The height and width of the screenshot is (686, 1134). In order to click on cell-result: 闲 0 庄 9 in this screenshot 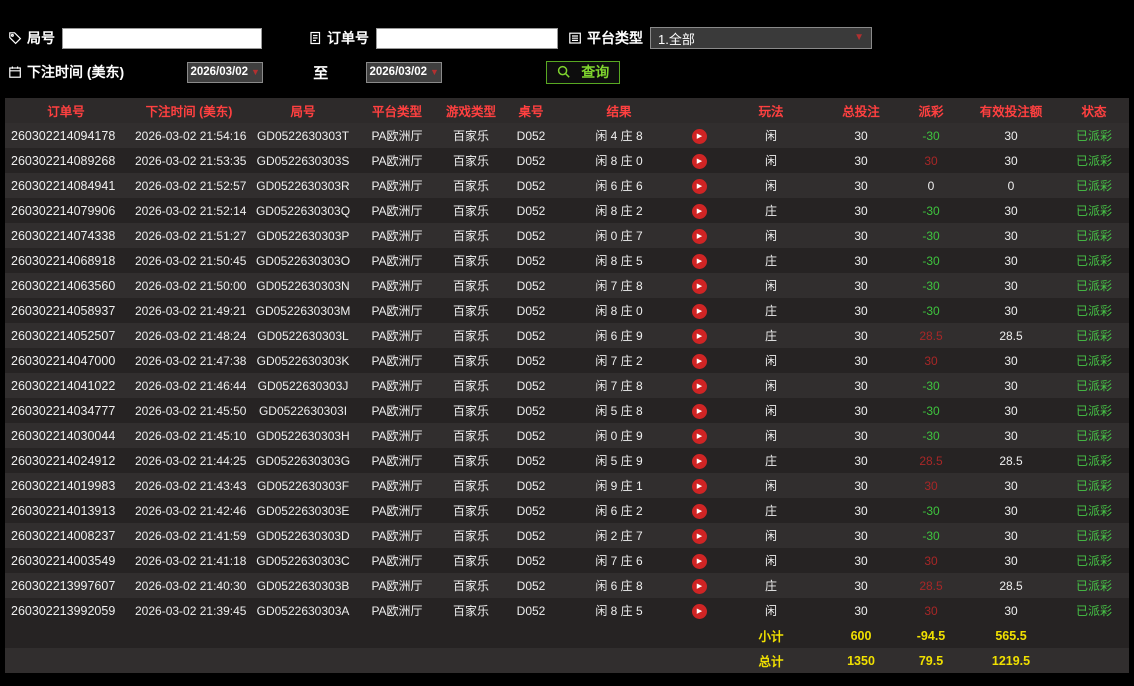, I will do `click(619, 436)`.